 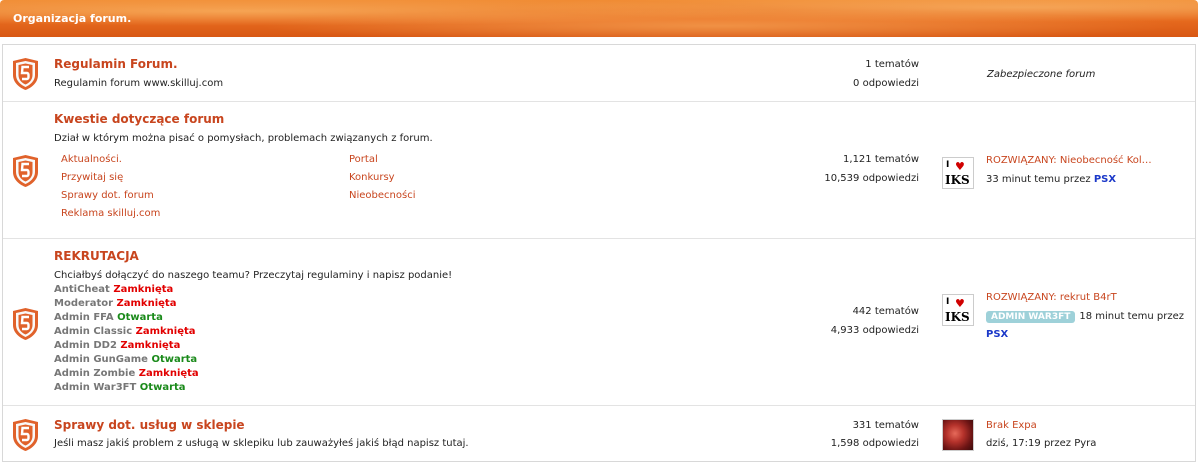 I want to click on forum-title: Kwestie dotyczące forum, so click(x=139, y=119).